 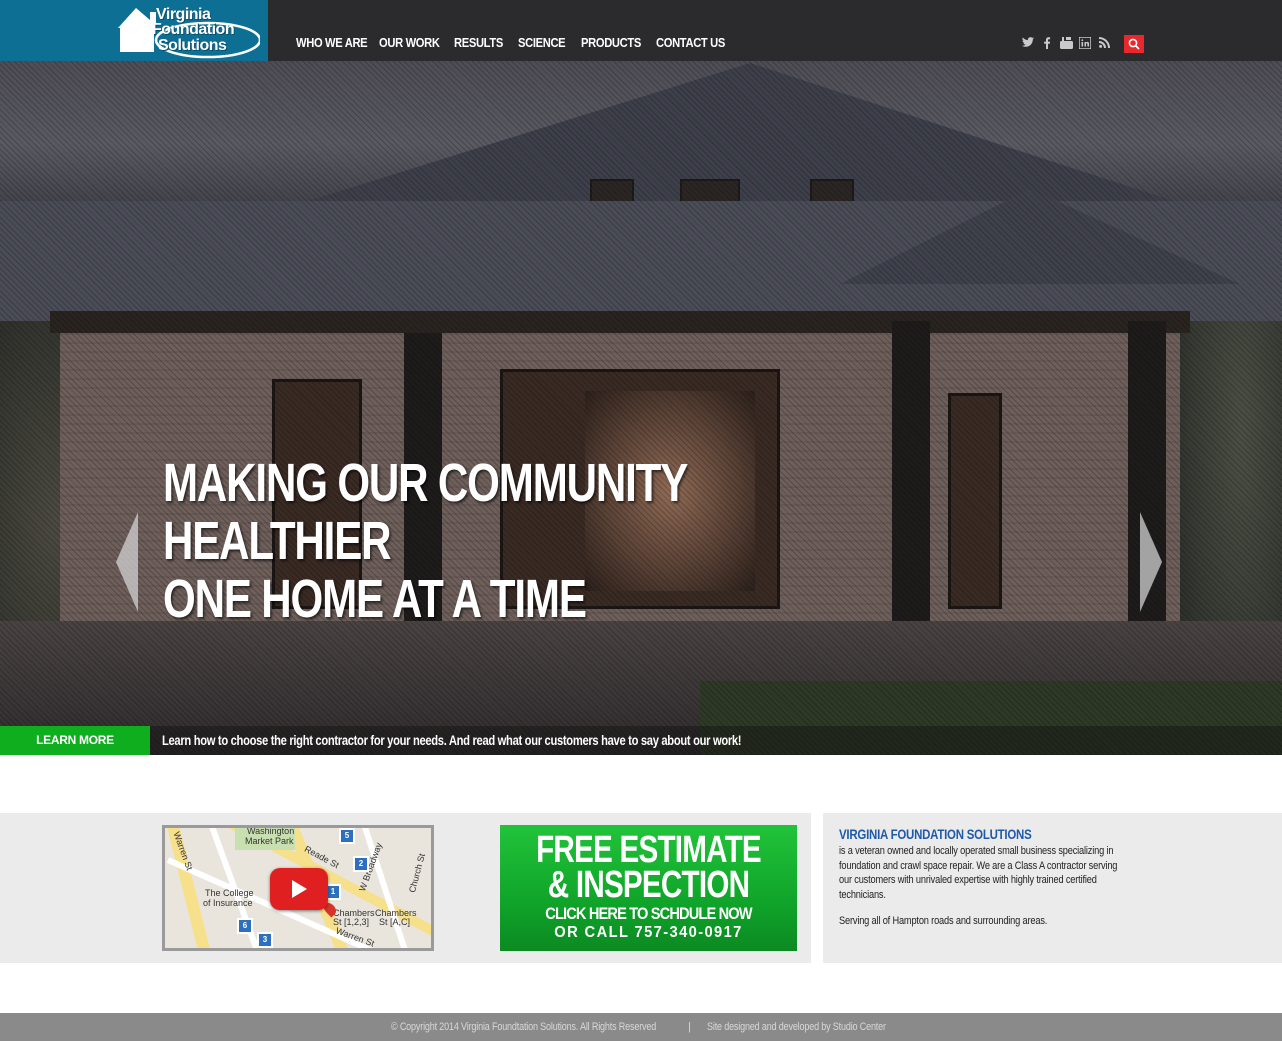 What do you see at coordinates (648, 913) in the screenshot?
I see `estimate-schedule-text: CLICK HERE TO SCHDULE NOW` at bounding box center [648, 913].